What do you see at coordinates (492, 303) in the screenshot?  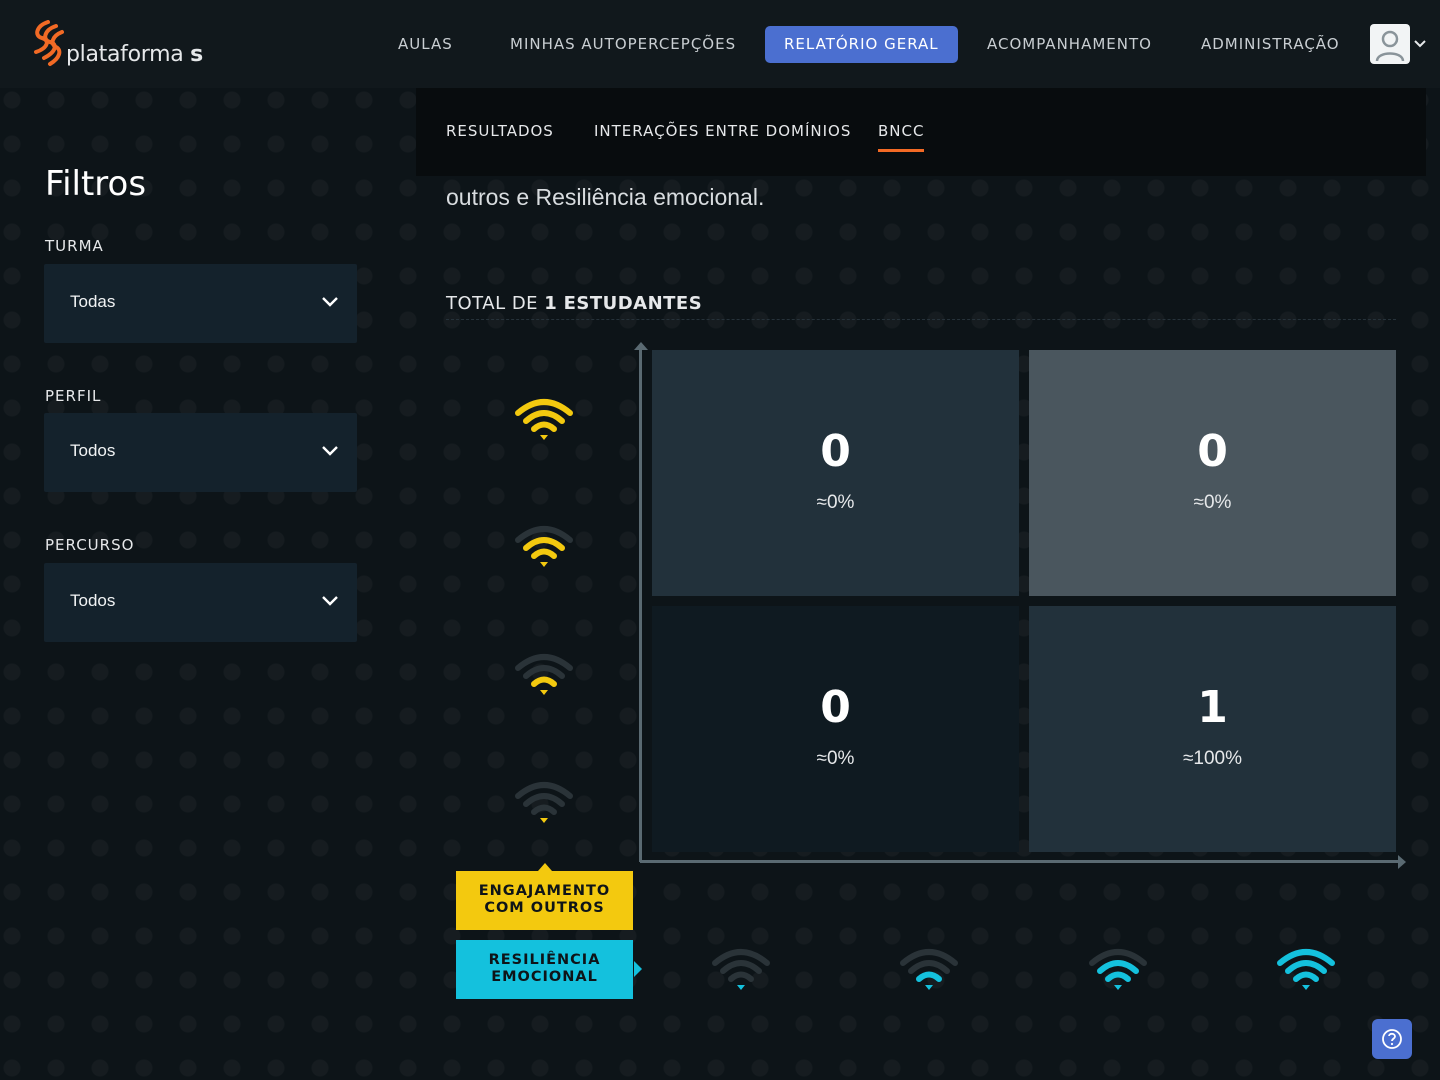 I see `total-prefix: TOTAL DE` at bounding box center [492, 303].